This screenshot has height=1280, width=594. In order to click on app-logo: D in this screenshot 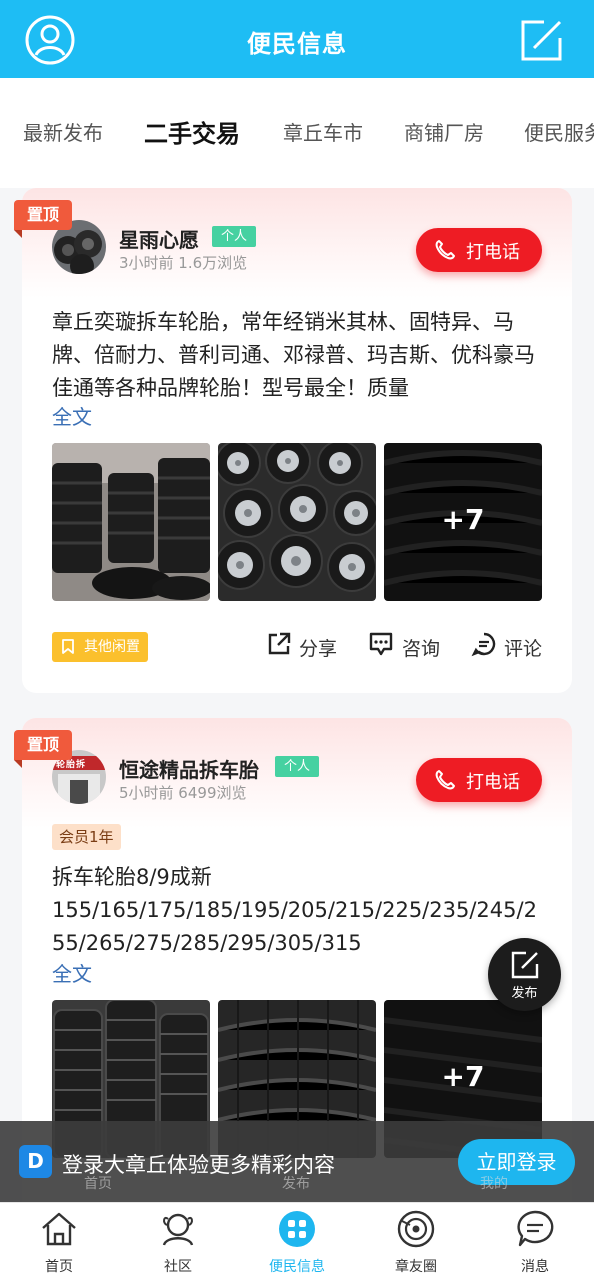, I will do `click(35, 1161)`.